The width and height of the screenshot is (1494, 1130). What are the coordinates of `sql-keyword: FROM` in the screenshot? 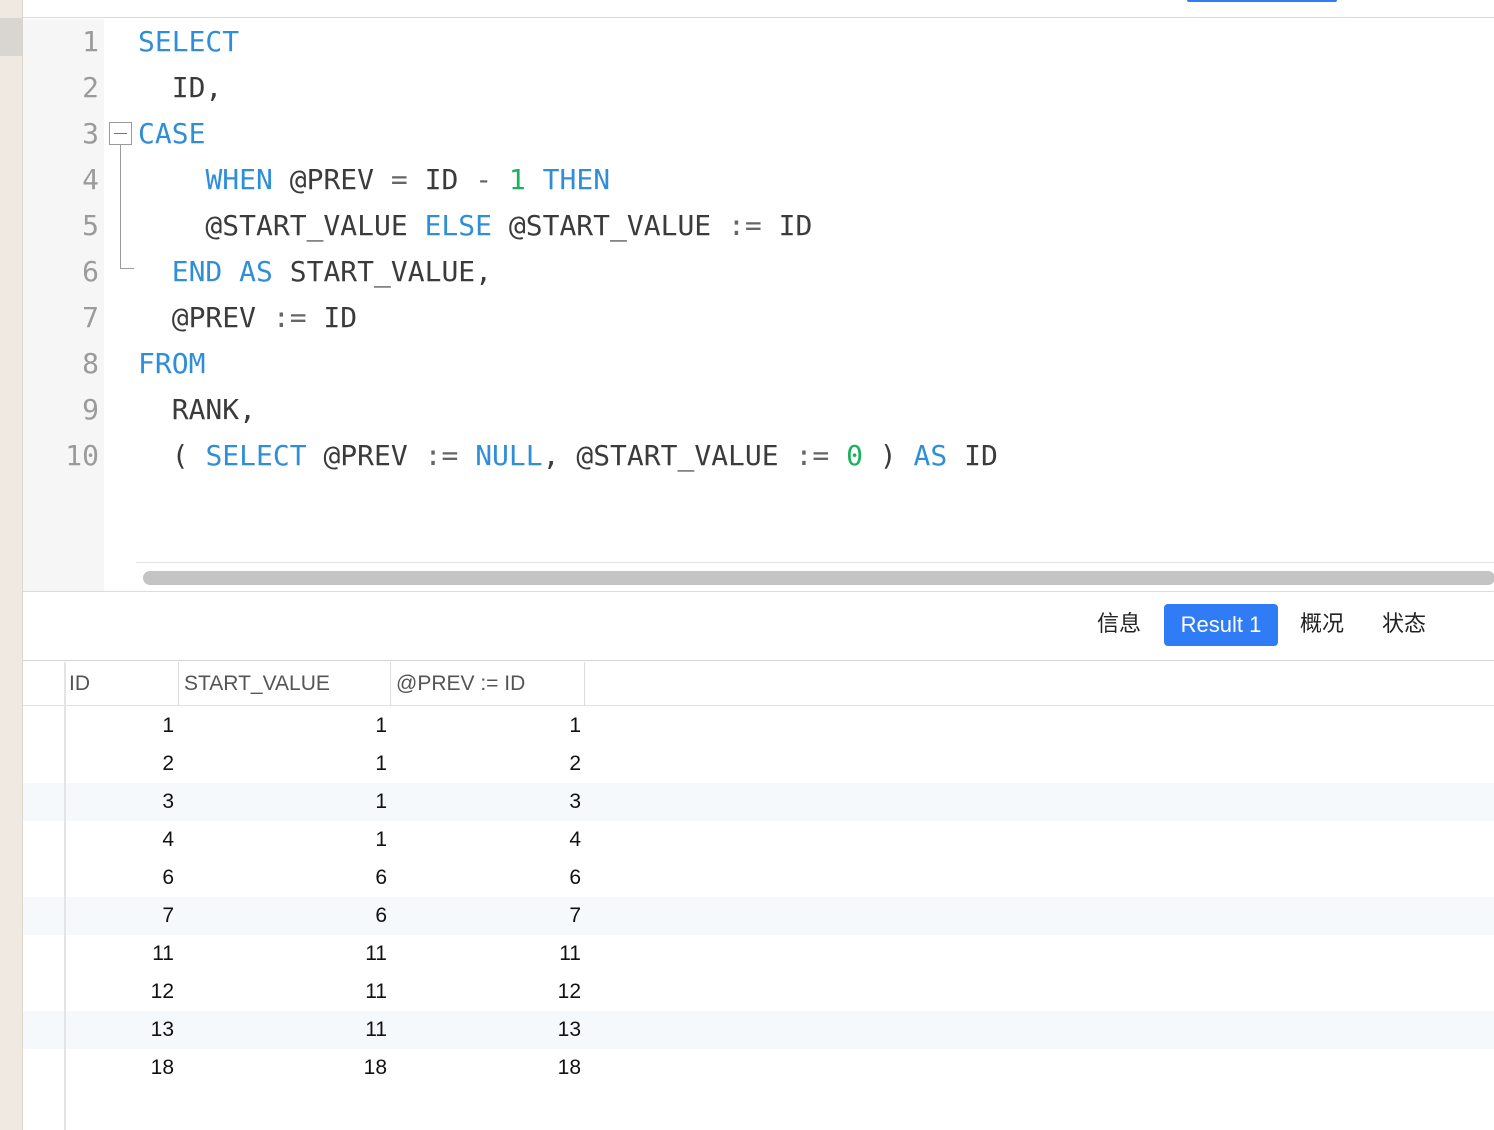 It's located at (172, 363).